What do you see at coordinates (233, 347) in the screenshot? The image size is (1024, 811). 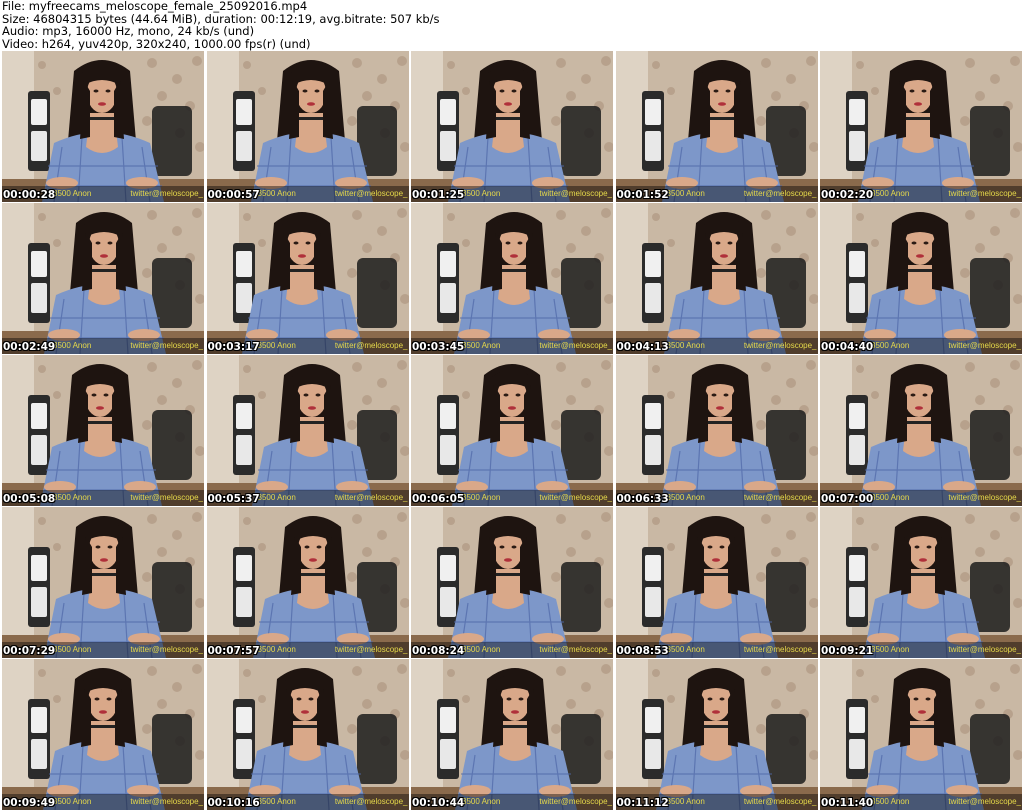 I see `thumbnail-timestamp: 00:03:17` at bounding box center [233, 347].